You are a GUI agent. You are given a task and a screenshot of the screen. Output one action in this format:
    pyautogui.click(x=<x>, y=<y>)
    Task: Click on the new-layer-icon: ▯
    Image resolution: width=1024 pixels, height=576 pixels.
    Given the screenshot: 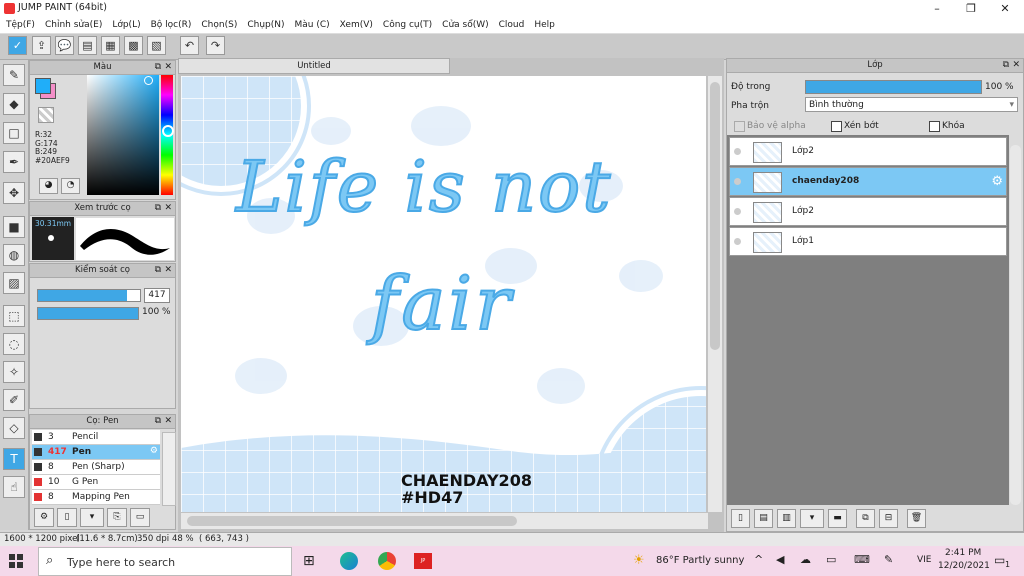 What is the action you would take?
    pyautogui.click(x=740, y=518)
    